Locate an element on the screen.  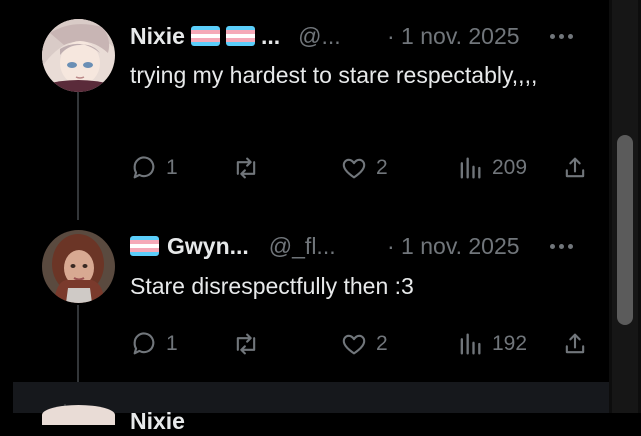
tweet-header: Gwyn... @_fl... · 1 nov. 2025 is located at coordinates (352, 246).